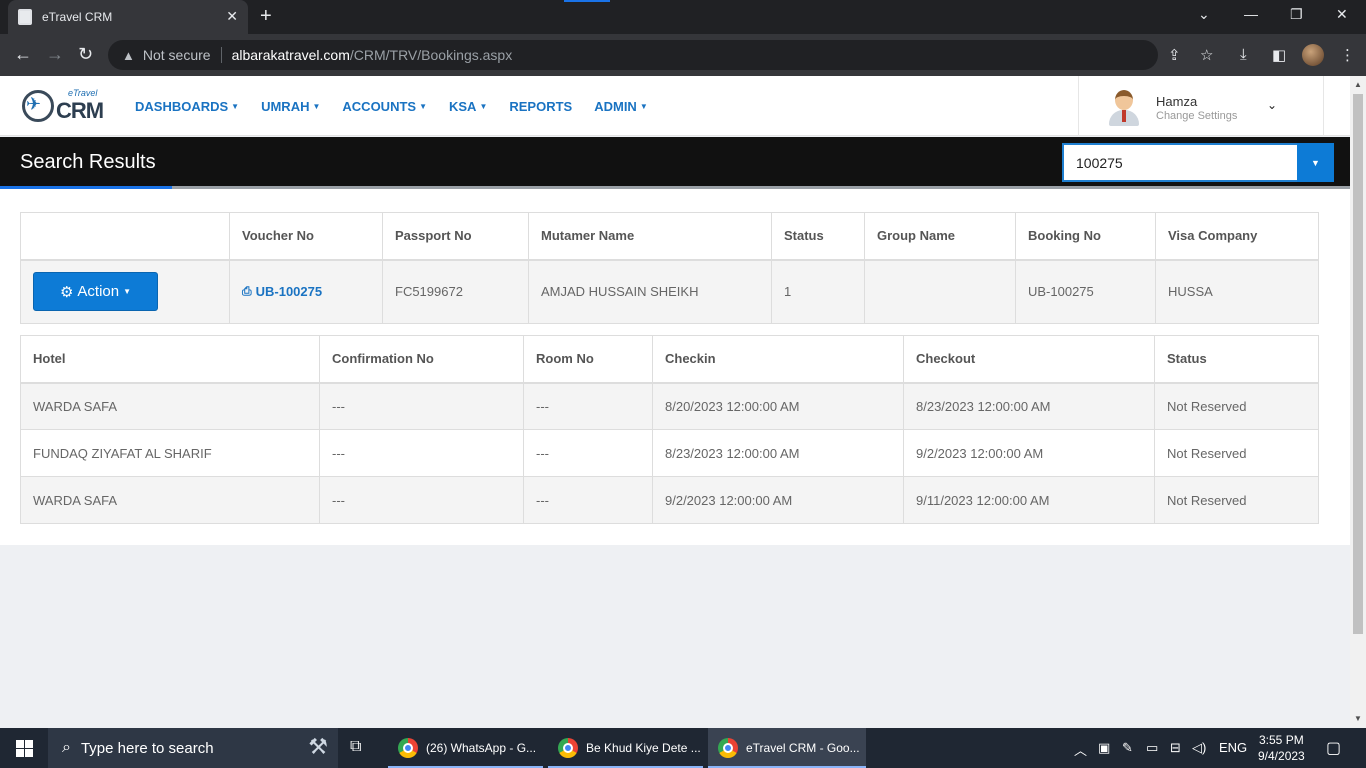 The height and width of the screenshot is (768, 1366). I want to click on window-close-icon: ✕, so click(1342, 14).